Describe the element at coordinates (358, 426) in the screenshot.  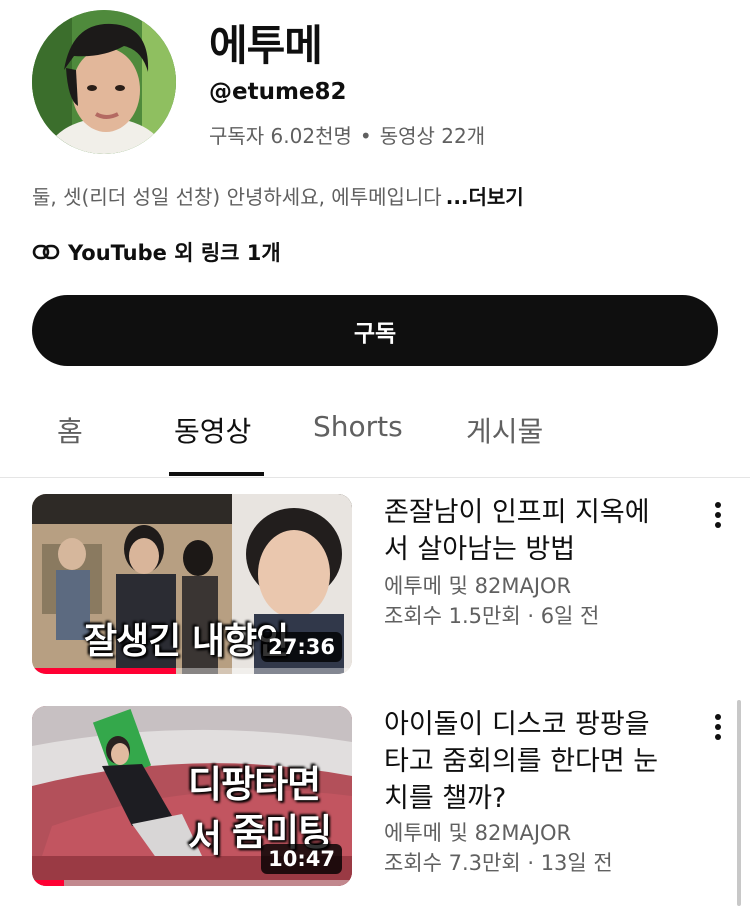
I see `tab-shorts: Shorts` at that location.